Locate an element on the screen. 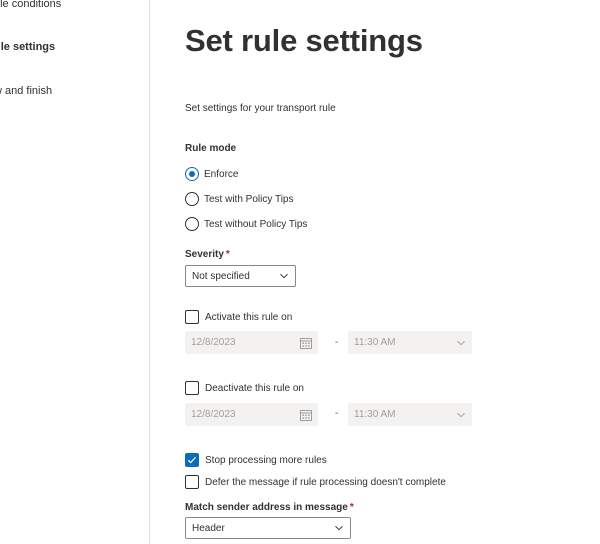 The height and width of the screenshot is (544, 600). activate-rule-checkbox: Activate this rule on is located at coordinates (238, 317).